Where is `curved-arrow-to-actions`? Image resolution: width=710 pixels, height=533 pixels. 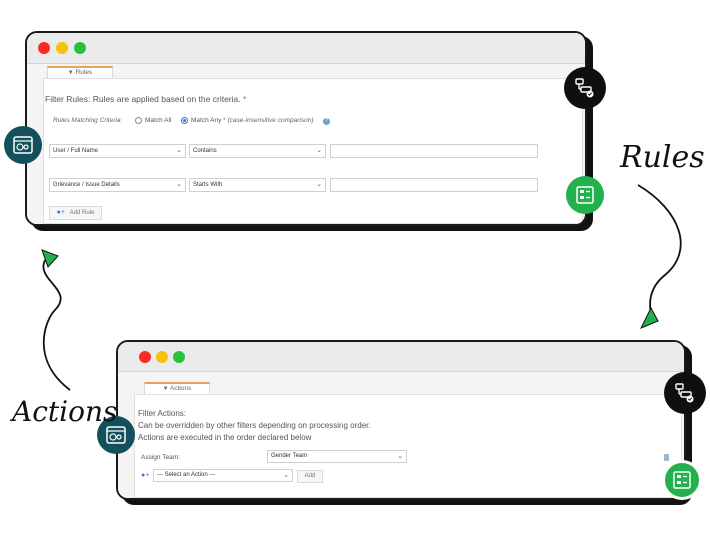
curved-arrow-to-actions is located at coordinates (659, 256).